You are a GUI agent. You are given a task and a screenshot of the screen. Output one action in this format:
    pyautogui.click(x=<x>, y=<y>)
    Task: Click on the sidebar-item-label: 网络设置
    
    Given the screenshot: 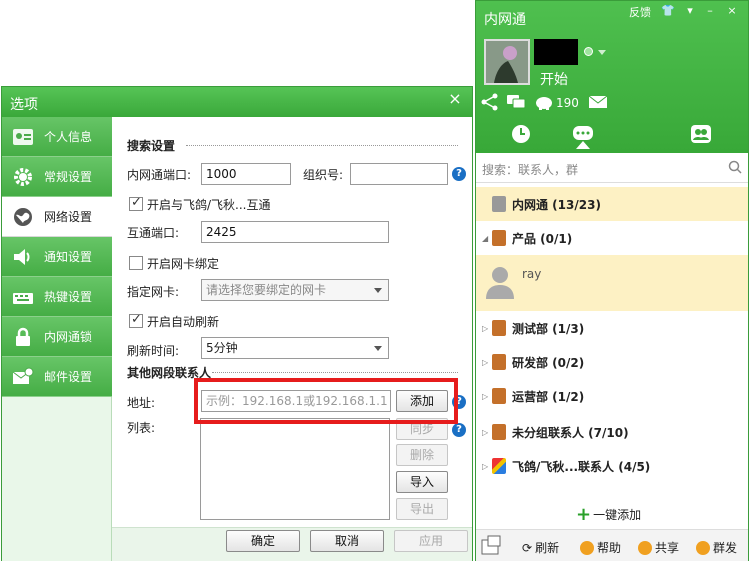 What is the action you would take?
    pyautogui.click(x=68, y=217)
    